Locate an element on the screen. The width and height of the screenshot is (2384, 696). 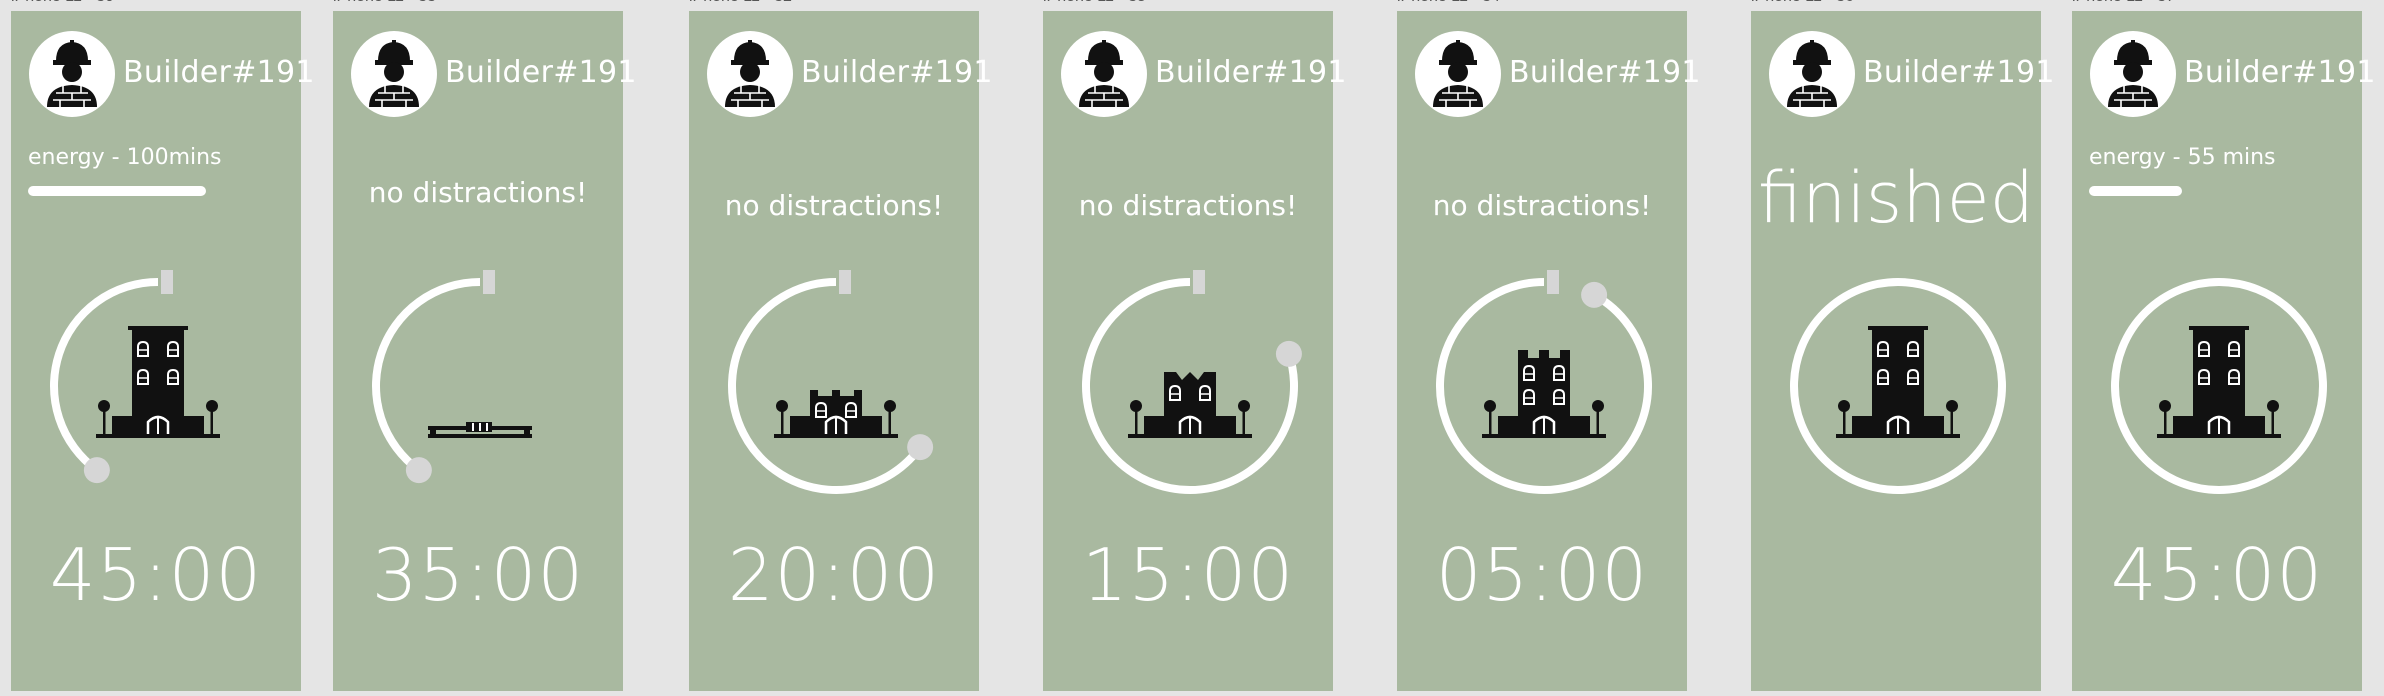
phone-screen: Builder#191 no distractions! 20:00 is located at coordinates (840, 351).